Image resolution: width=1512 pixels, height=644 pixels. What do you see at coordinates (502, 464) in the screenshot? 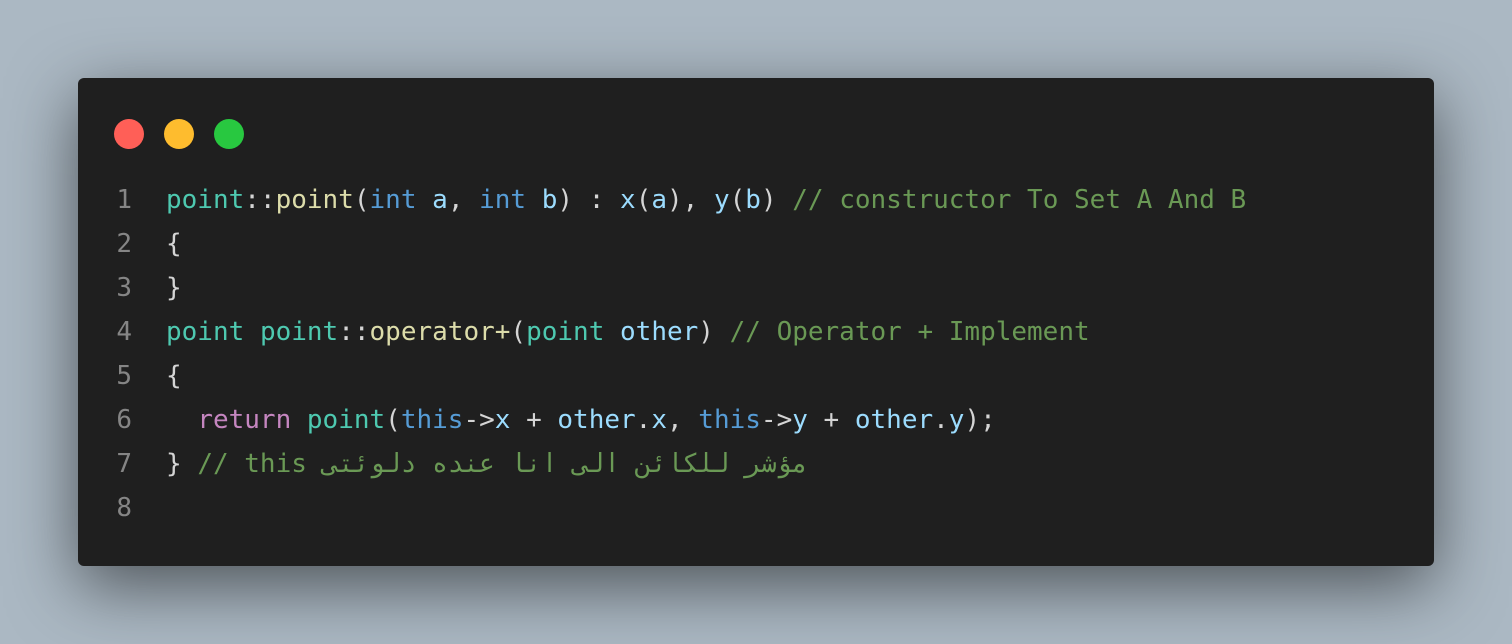
I see `code-comment: // this مؤشر للكائن الى انا عنده دلوئتى` at bounding box center [502, 464].